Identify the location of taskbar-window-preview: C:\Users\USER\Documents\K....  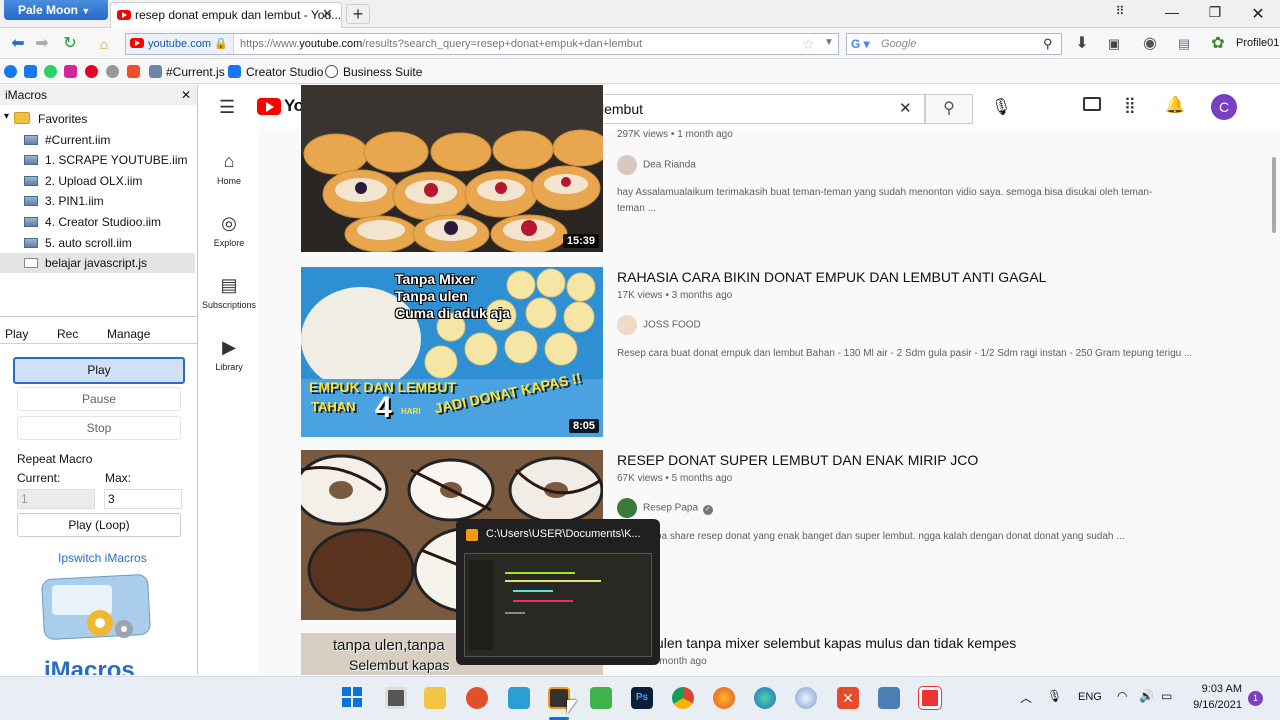
(558, 592).